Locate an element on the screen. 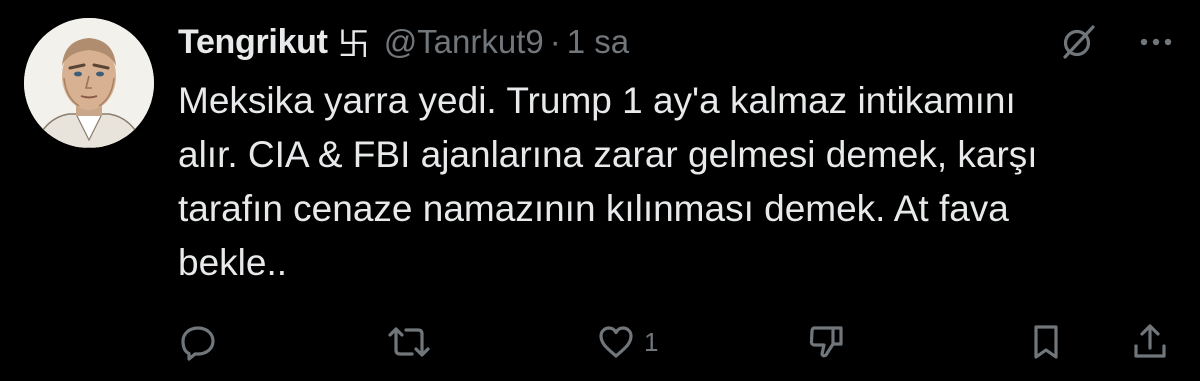 The width and height of the screenshot is (1200, 381). more-options-icon is located at coordinates (1156, 44).